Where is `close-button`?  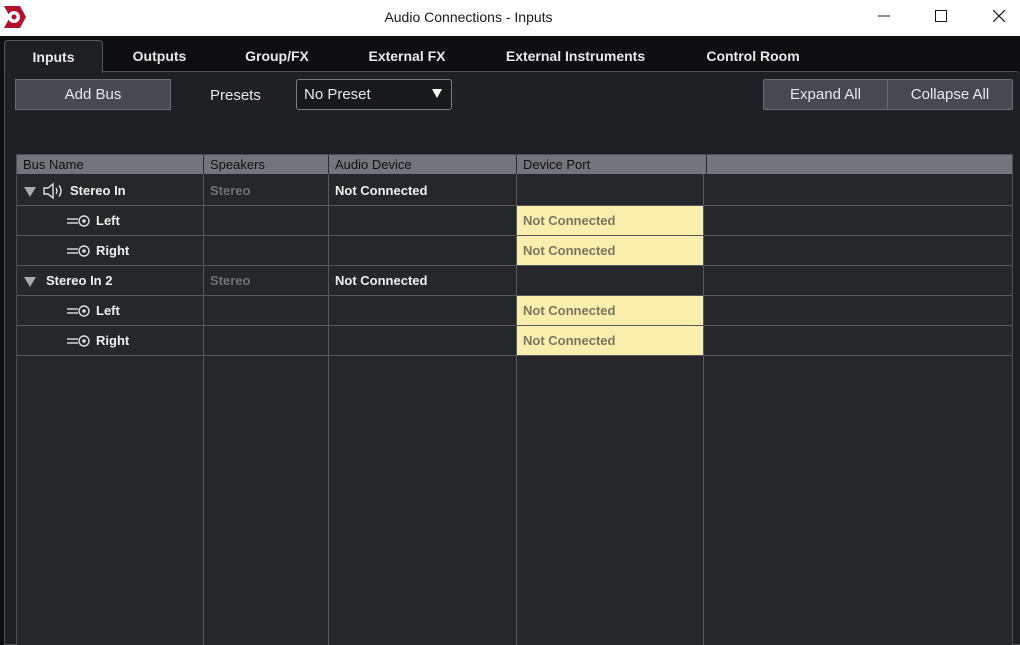 close-button is located at coordinates (995, 16).